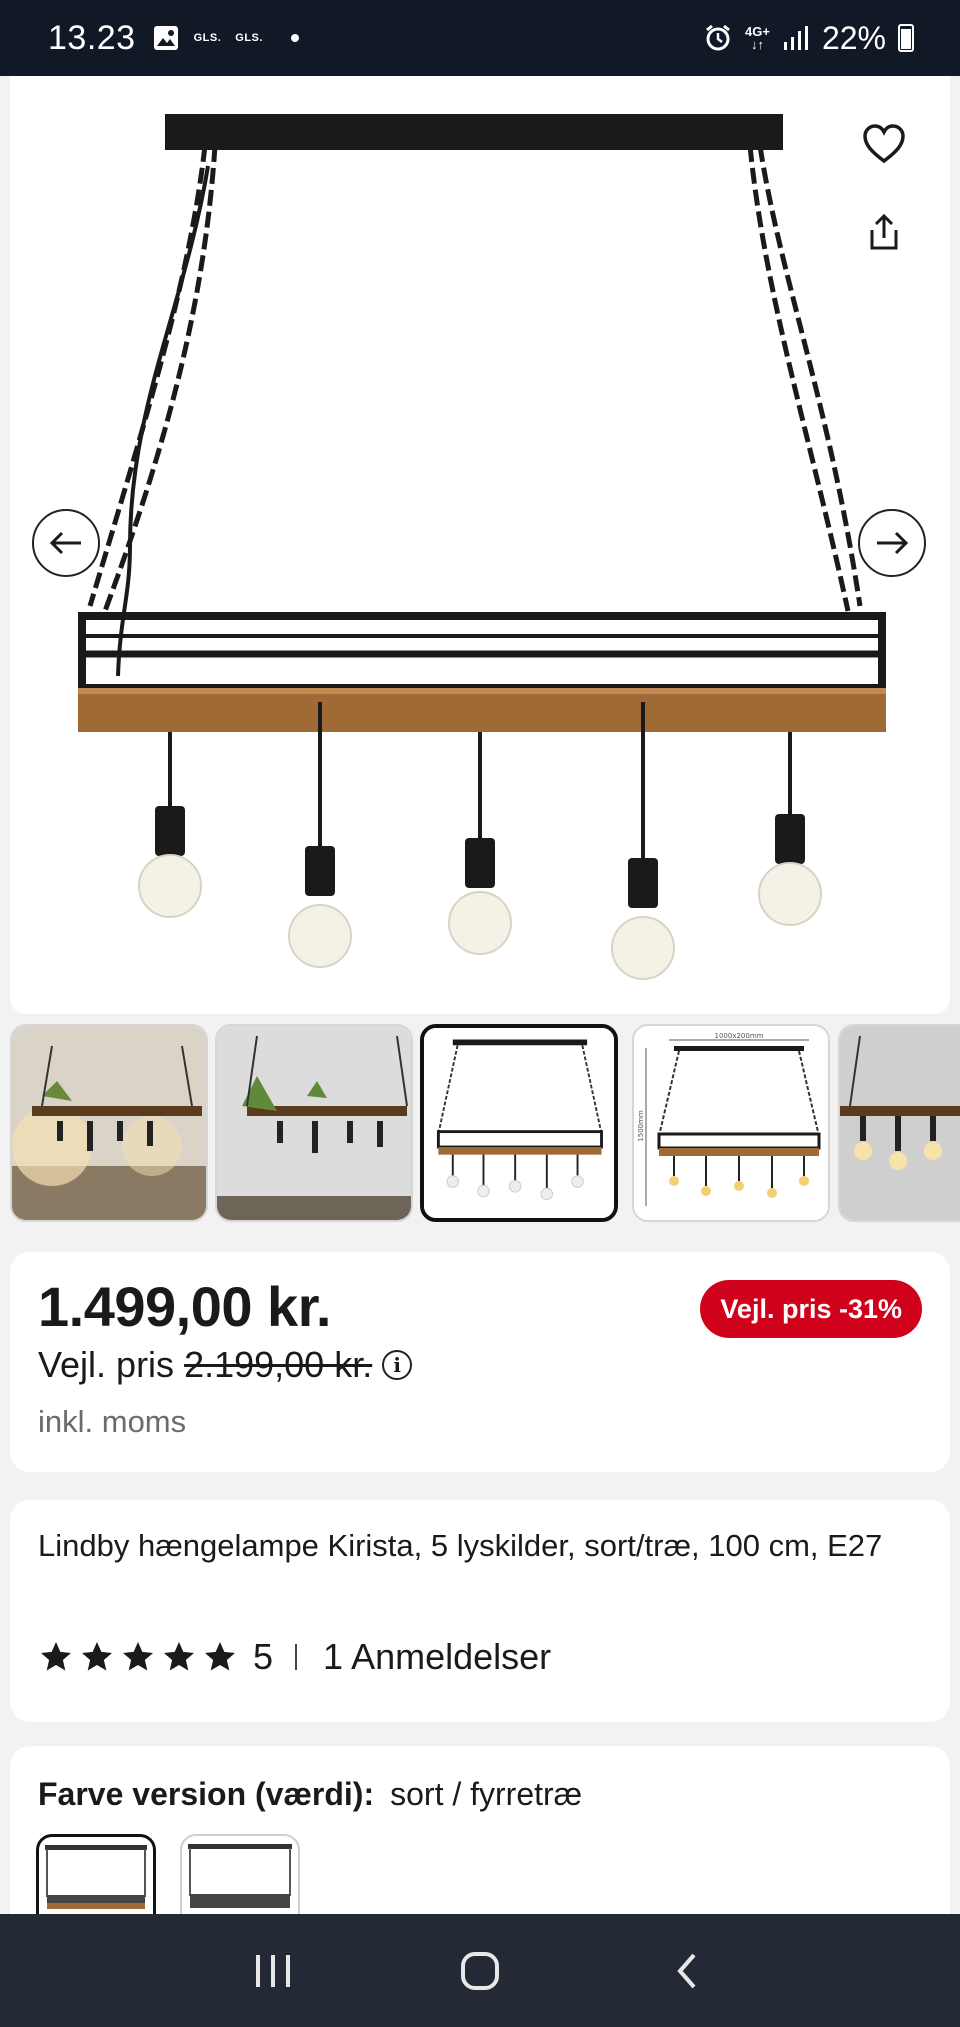 Image resolution: width=960 pixels, height=2027 pixels. I want to click on variant-label-text: Farve version (værdi):, so click(206, 1794).